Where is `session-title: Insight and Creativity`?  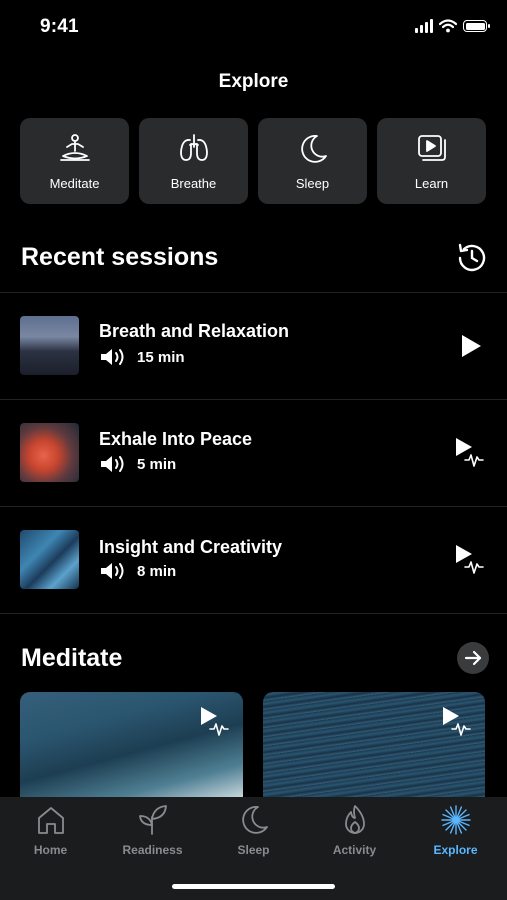 session-title: Insight and Creativity is located at coordinates (191, 547).